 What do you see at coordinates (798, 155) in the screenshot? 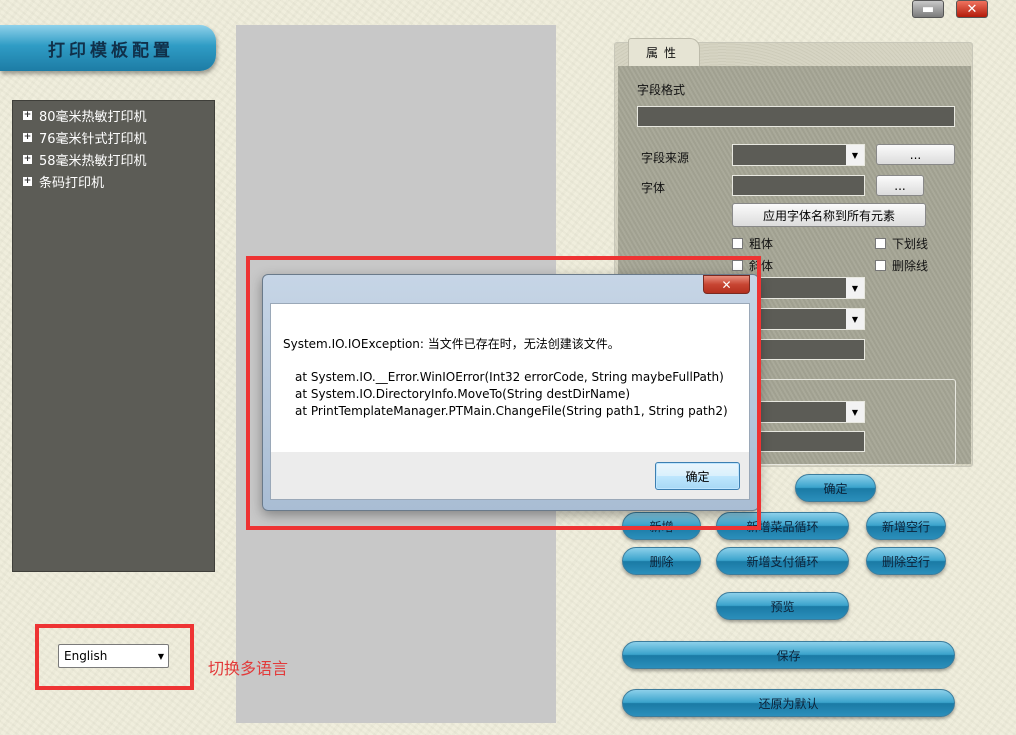
I see `field-source-select: ▼` at bounding box center [798, 155].